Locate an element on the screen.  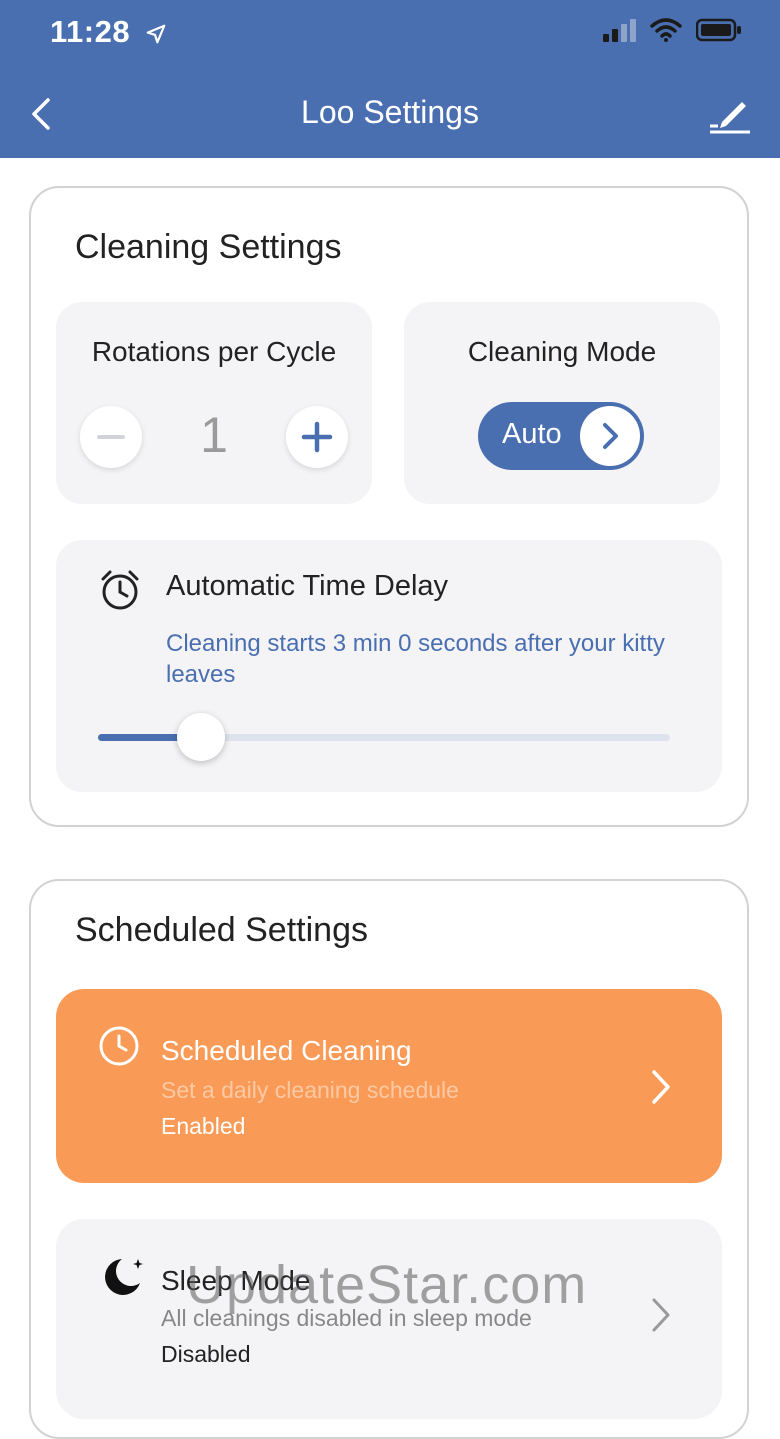
cleaning-mode-value: Auto is located at coordinates (532, 434).